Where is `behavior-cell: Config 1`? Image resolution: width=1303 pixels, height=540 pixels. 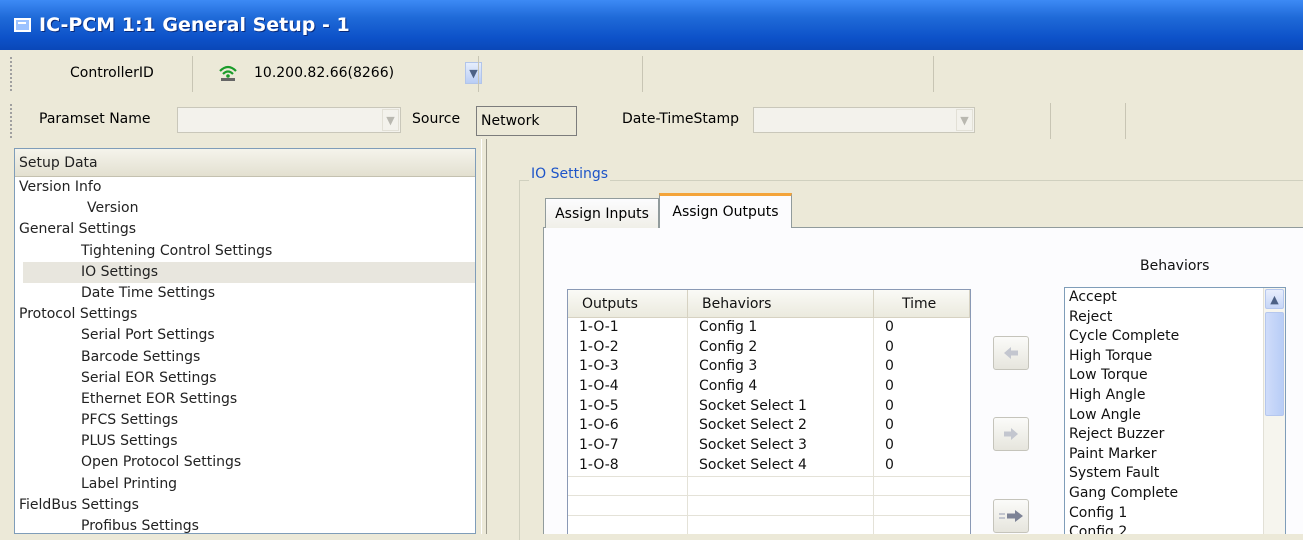 behavior-cell: Config 1 is located at coordinates (781, 328).